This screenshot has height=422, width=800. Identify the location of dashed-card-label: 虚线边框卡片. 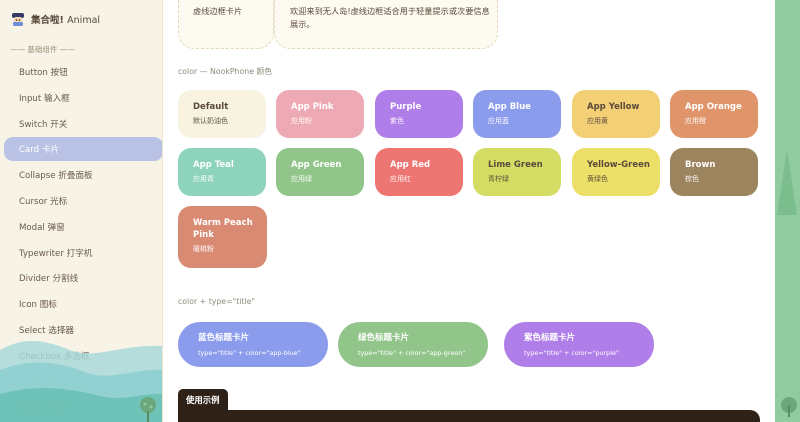
(218, 11).